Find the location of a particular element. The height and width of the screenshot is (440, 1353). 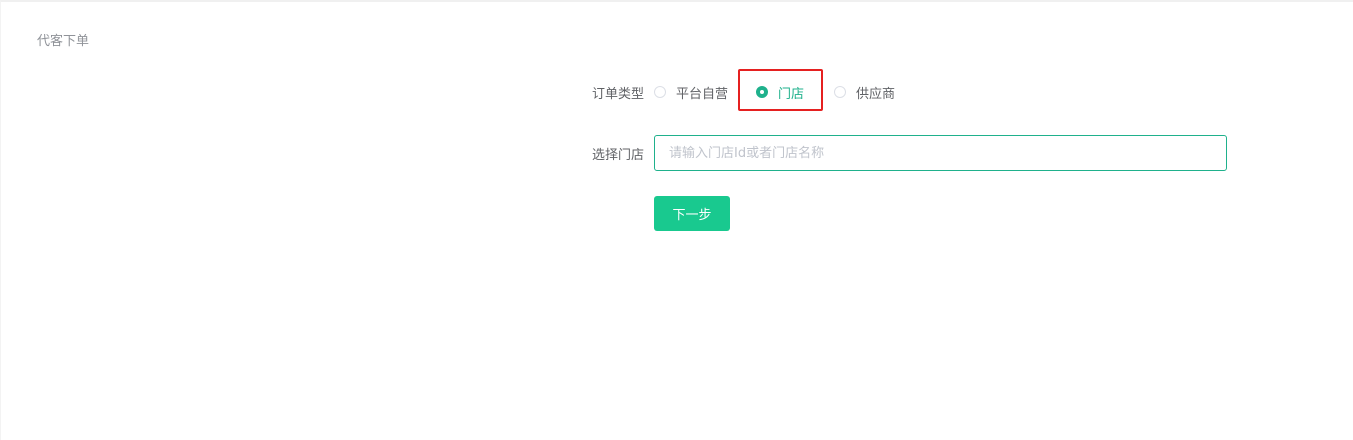

radio-label: 门店 is located at coordinates (791, 94).